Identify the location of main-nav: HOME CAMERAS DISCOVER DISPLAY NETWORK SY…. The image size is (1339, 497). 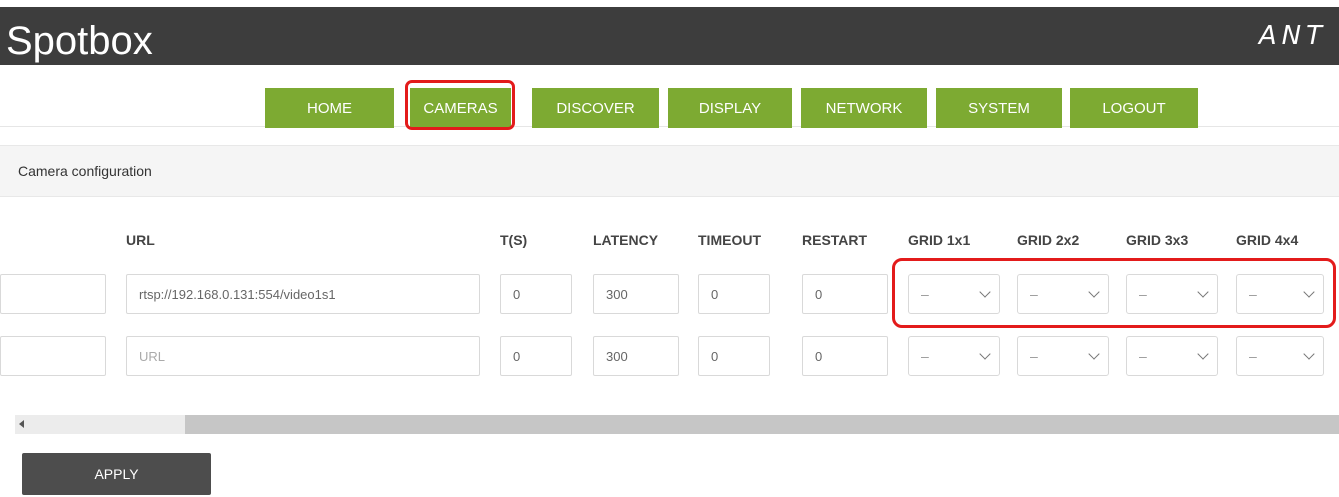
(669, 106).